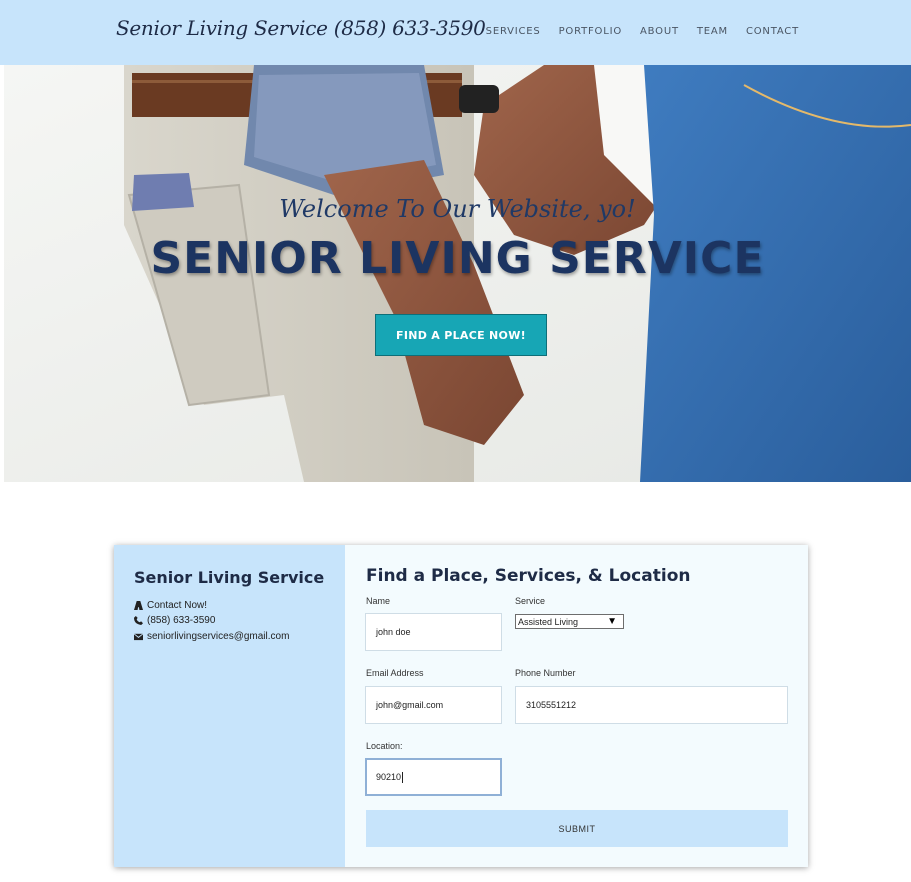 The height and width of the screenshot is (882, 911). What do you see at coordinates (403, 777) in the screenshot?
I see `text-cursor` at bounding box center [403, 777].